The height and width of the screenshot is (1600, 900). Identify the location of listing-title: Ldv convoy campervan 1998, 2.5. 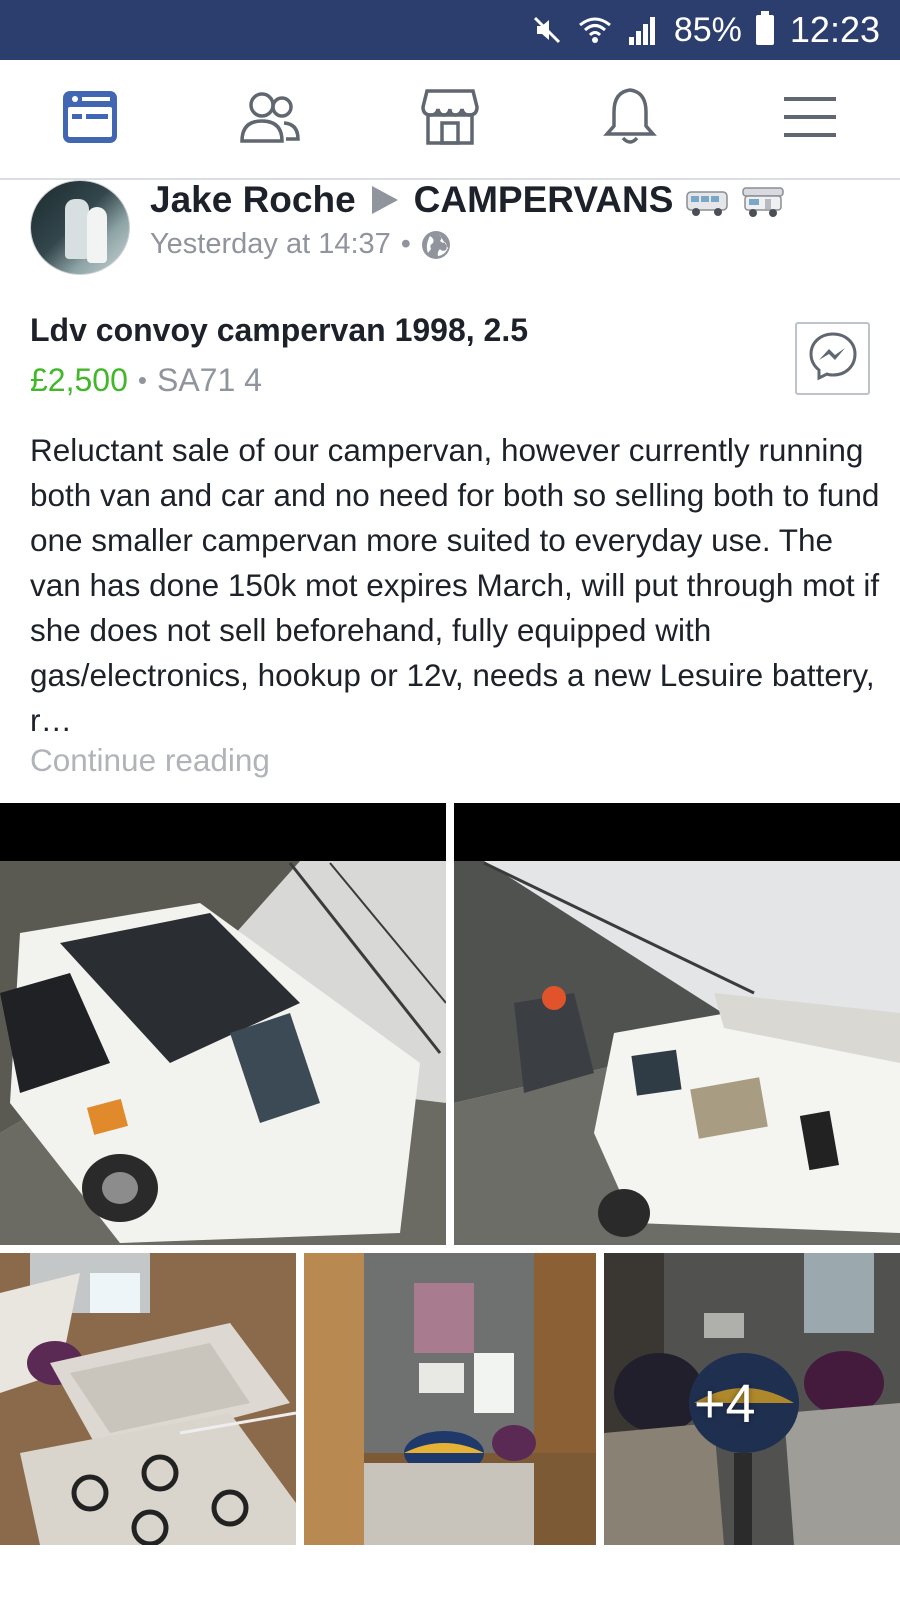
(279, 330).